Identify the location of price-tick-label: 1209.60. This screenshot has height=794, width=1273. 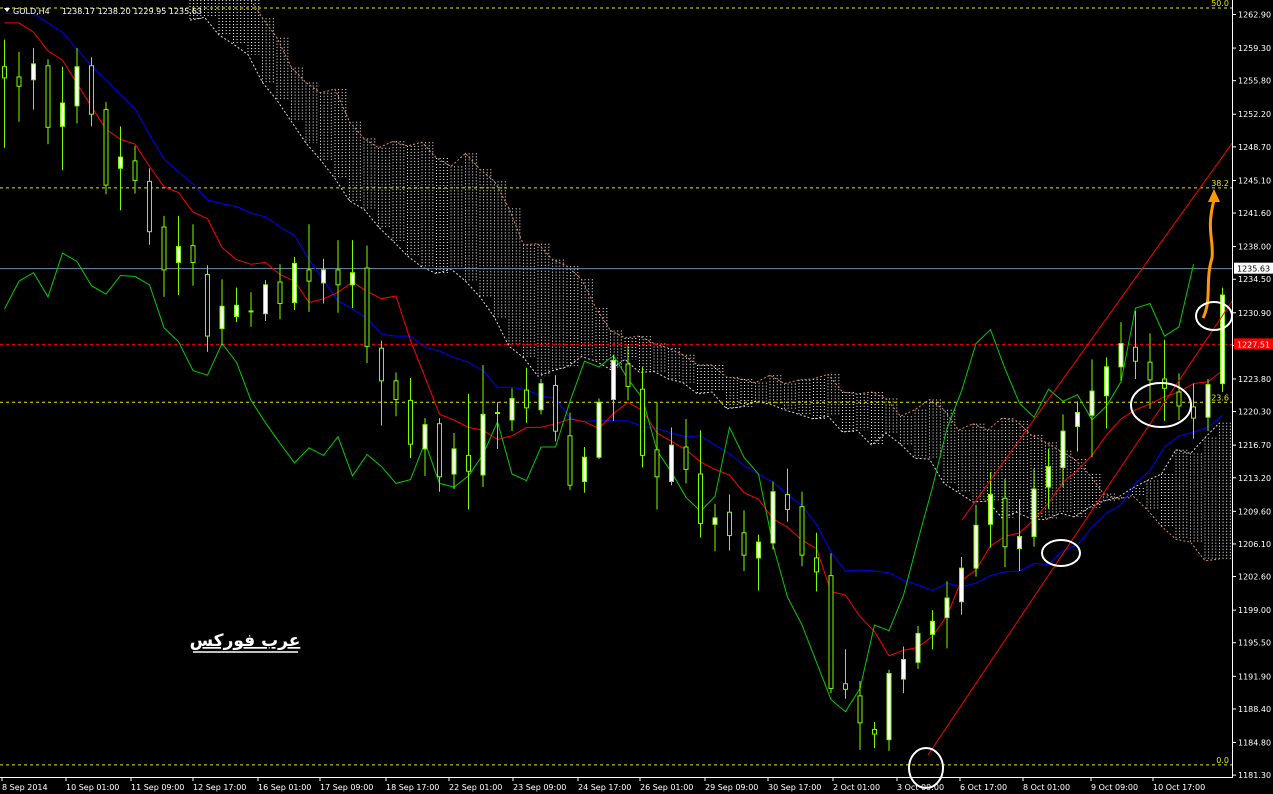
(1254, 511).